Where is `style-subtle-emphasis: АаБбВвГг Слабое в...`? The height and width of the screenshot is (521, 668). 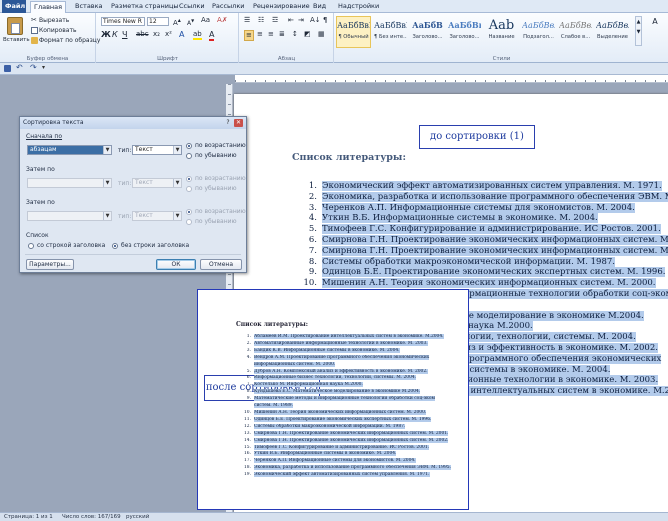 style-subtle-emphasis: АаБбВвГг Слабое в... is located at coordinates (575, 32).